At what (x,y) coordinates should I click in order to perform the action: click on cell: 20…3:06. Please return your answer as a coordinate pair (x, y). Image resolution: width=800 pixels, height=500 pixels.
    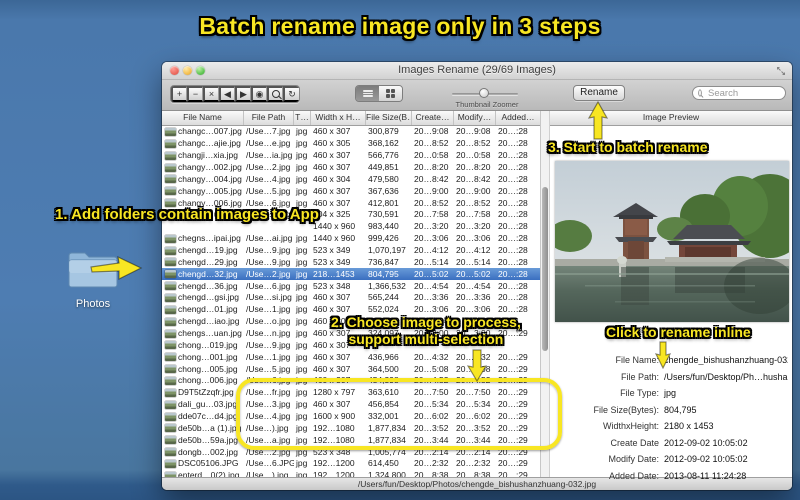
    Looking at the image, I should click on (431, 309).